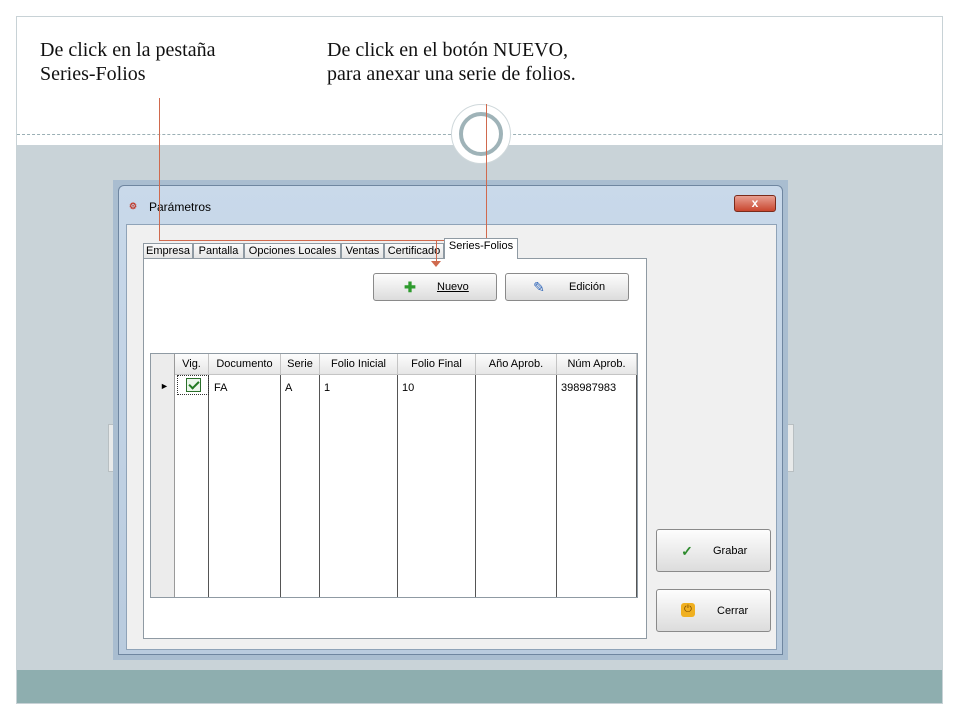  Describe the element at coordinates (597, 364) in the screenshot. I see `column-header-num-aprob: Núm Aprob.` at that location.